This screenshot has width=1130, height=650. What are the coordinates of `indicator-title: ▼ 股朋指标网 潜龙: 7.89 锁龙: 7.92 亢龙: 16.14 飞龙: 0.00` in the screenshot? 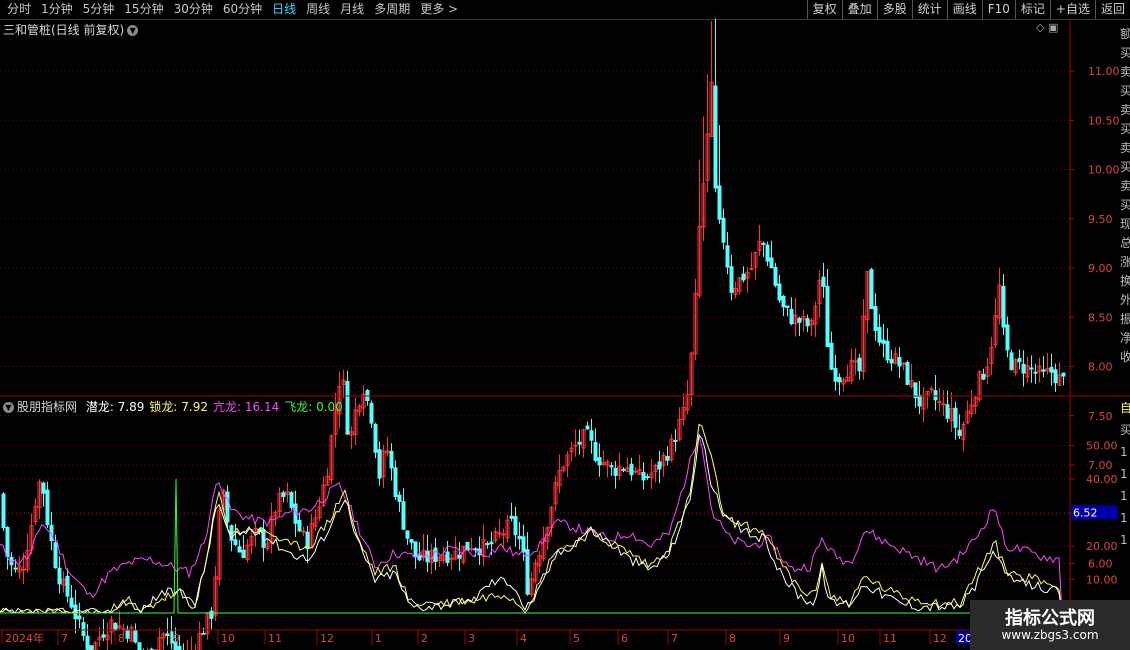 It's located at (173, 406).